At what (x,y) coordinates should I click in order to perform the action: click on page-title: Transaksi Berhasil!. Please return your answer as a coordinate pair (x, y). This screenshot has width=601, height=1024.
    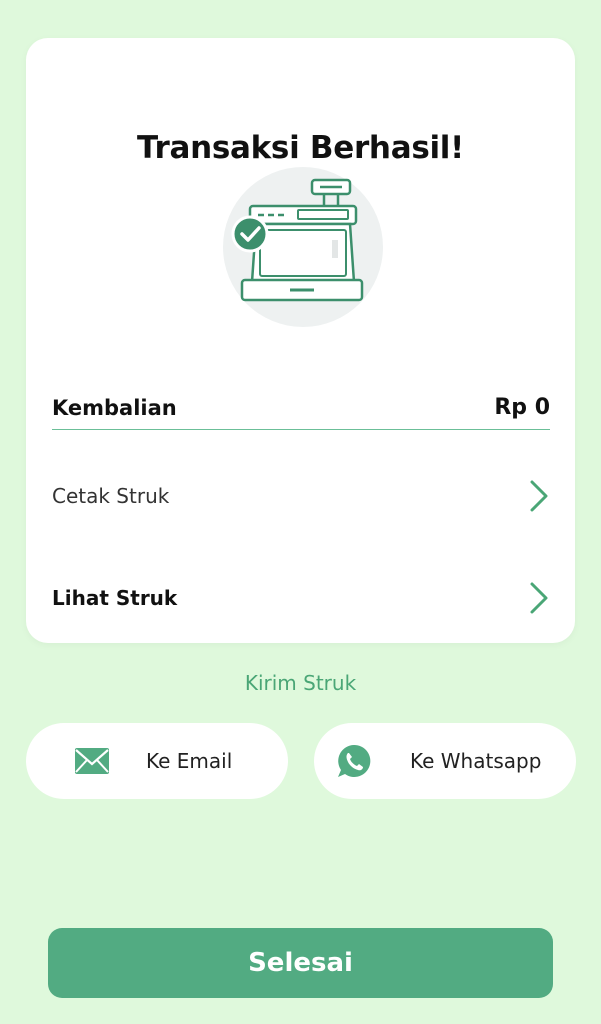
    Looking at the image, I should click on (300, 148).